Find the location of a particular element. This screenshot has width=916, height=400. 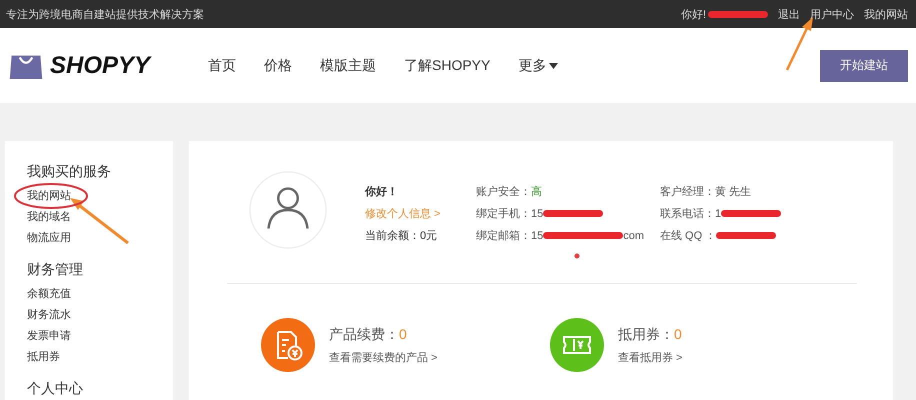

phone-label: 绑定手机： is located at coordinates (503, 213).